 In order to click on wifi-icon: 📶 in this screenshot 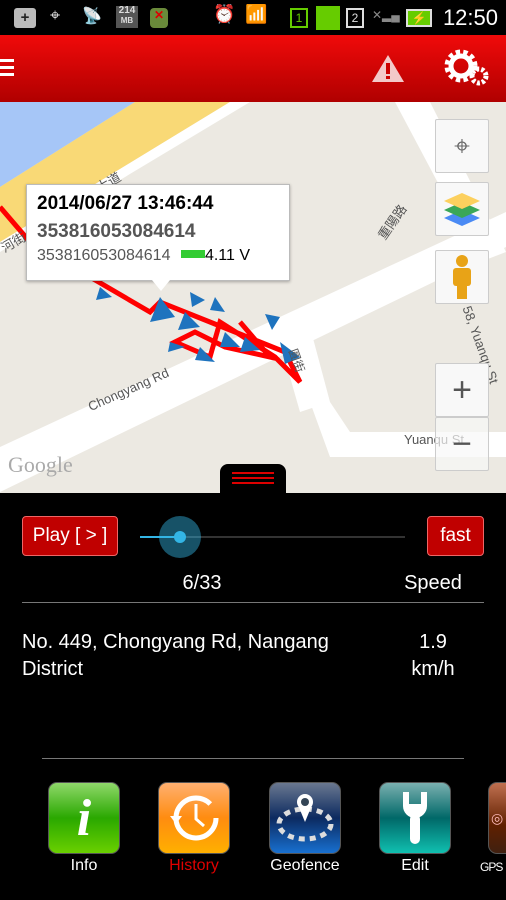, I will do `click(256, 14)`.